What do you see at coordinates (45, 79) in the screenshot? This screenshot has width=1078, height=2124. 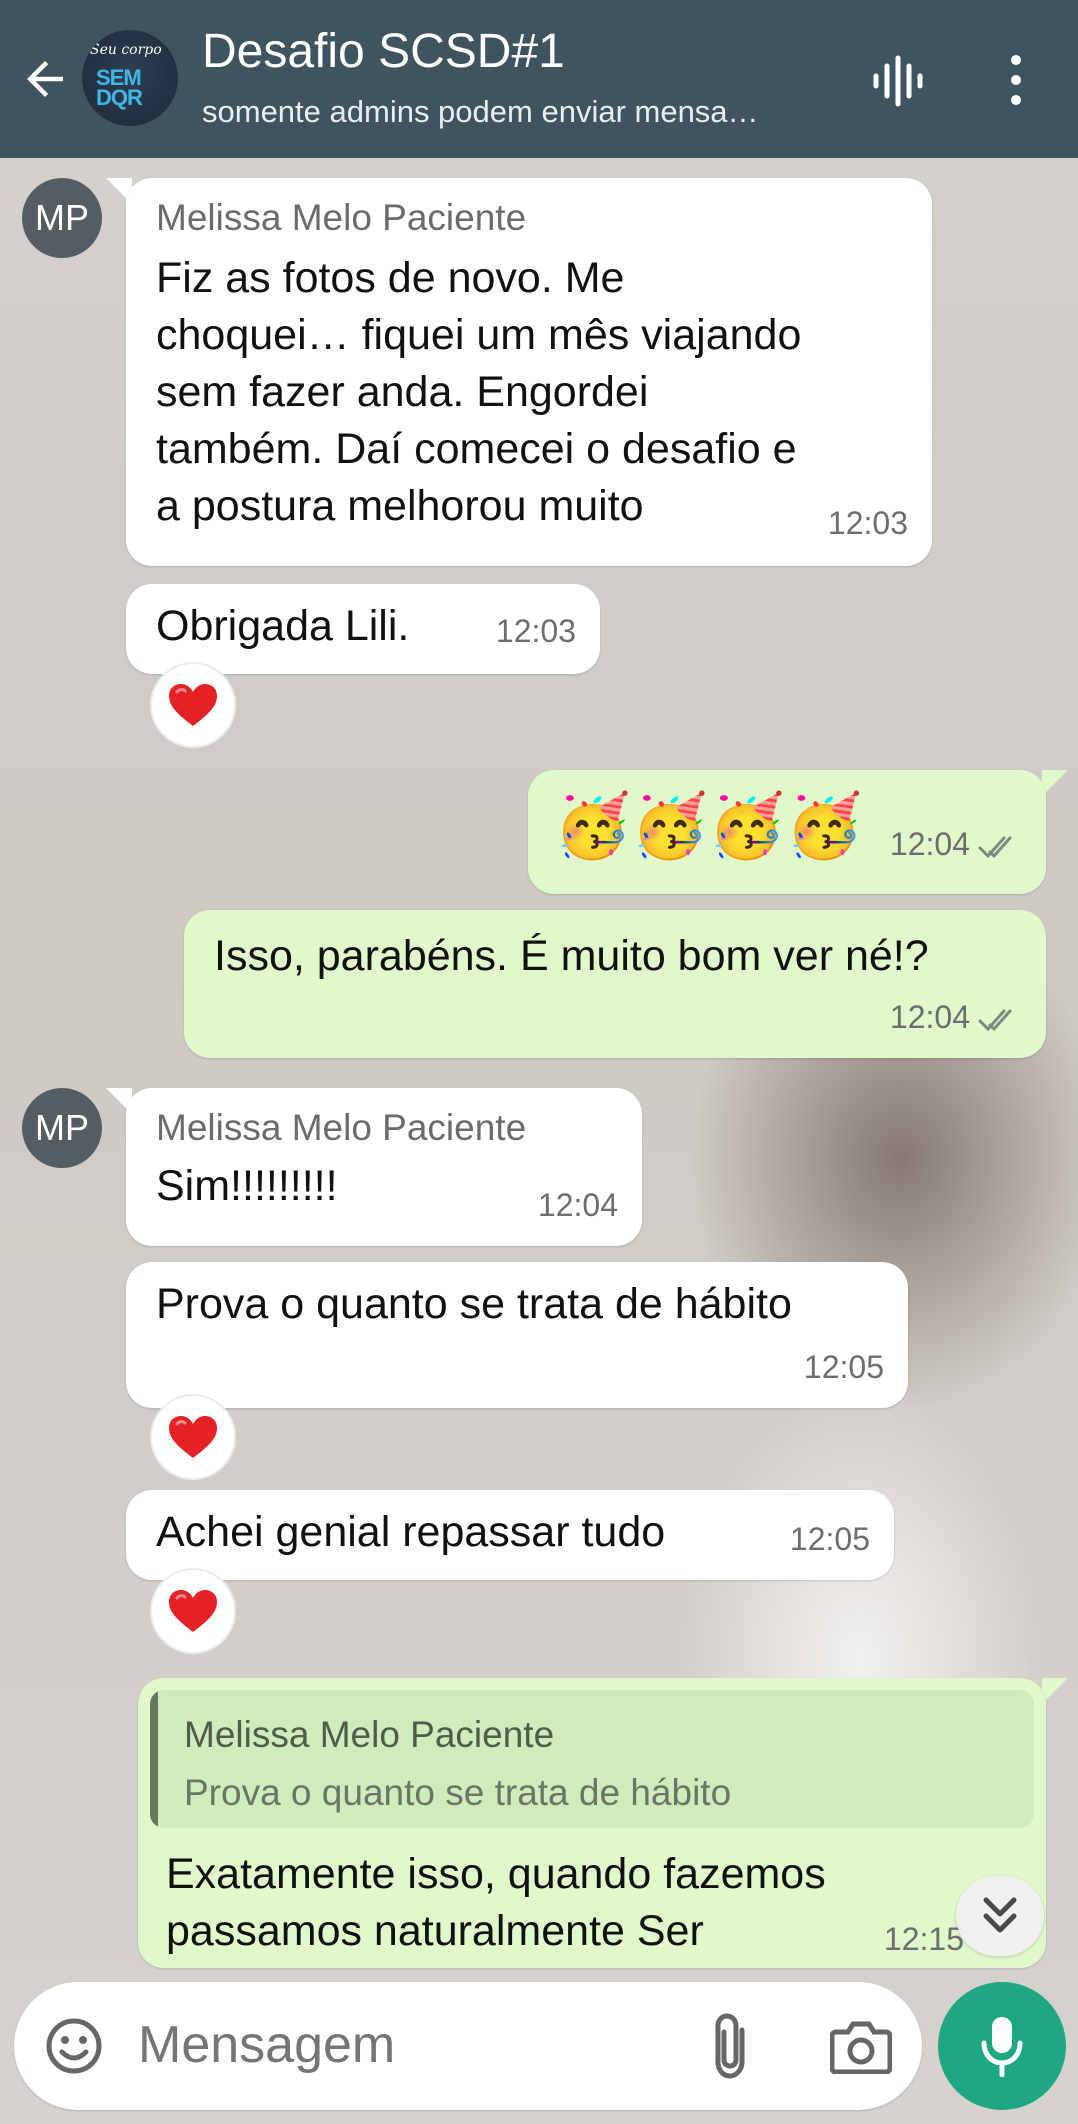 I see `arrow-left-icon` at bounding box center [45, 79].